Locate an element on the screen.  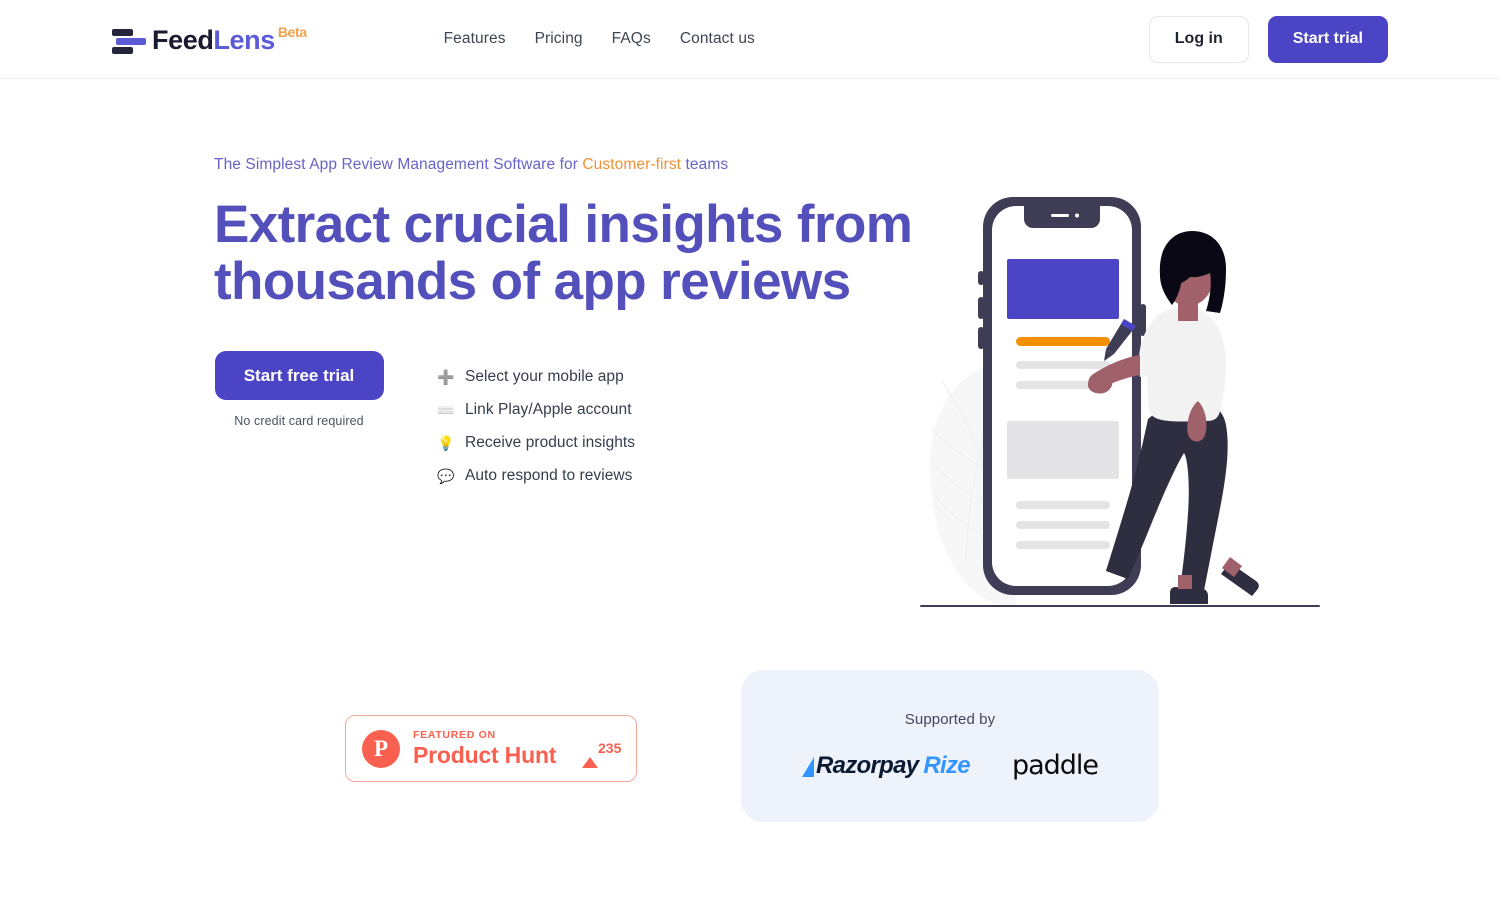
feature-item-auto-respond: 💬 Auto respond to reviews is located at coordinates (535, 476).